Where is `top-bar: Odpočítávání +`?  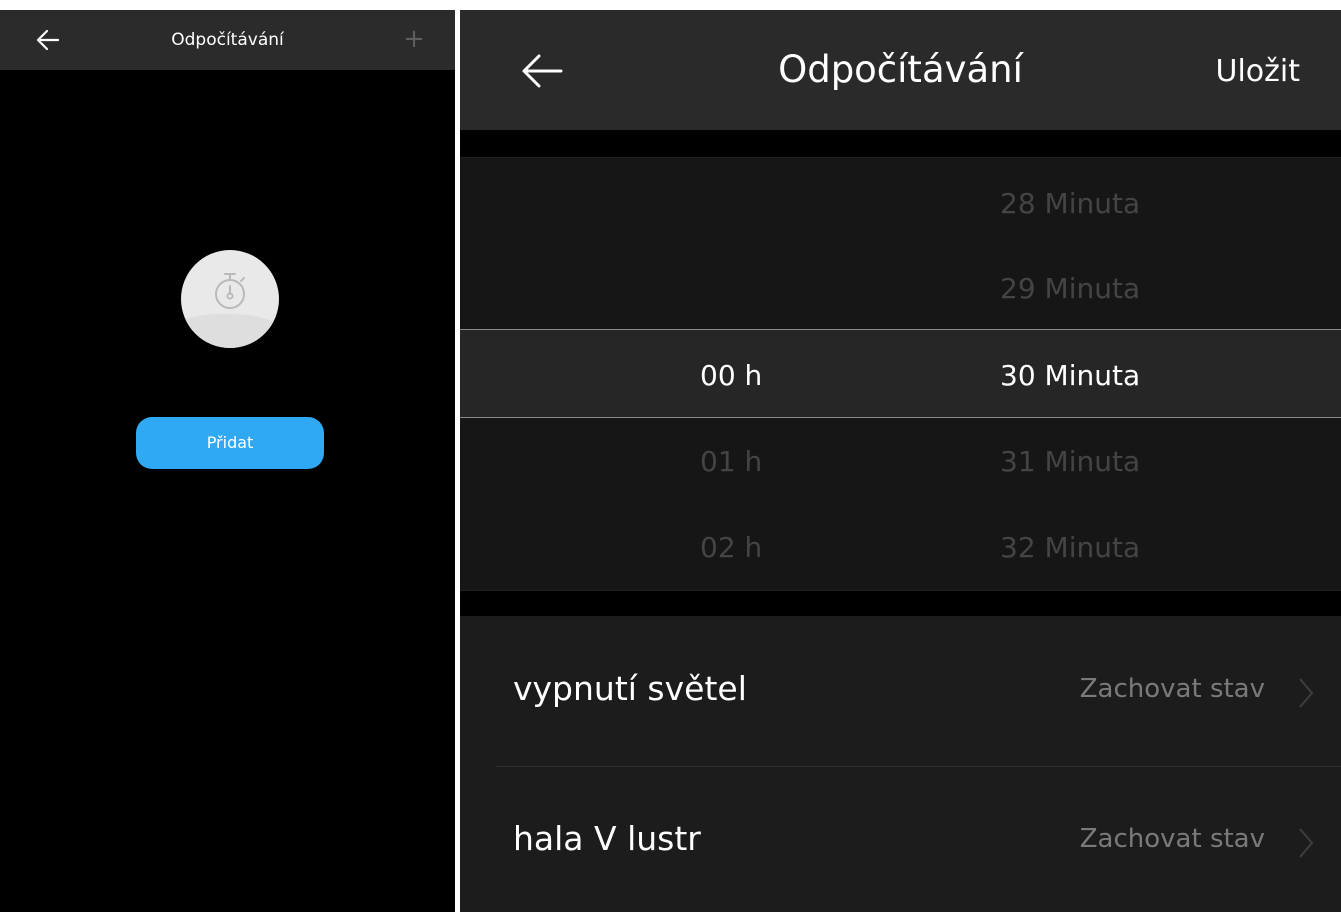 top-bar: Odpočítávání + is located at coordinates (227, 40).